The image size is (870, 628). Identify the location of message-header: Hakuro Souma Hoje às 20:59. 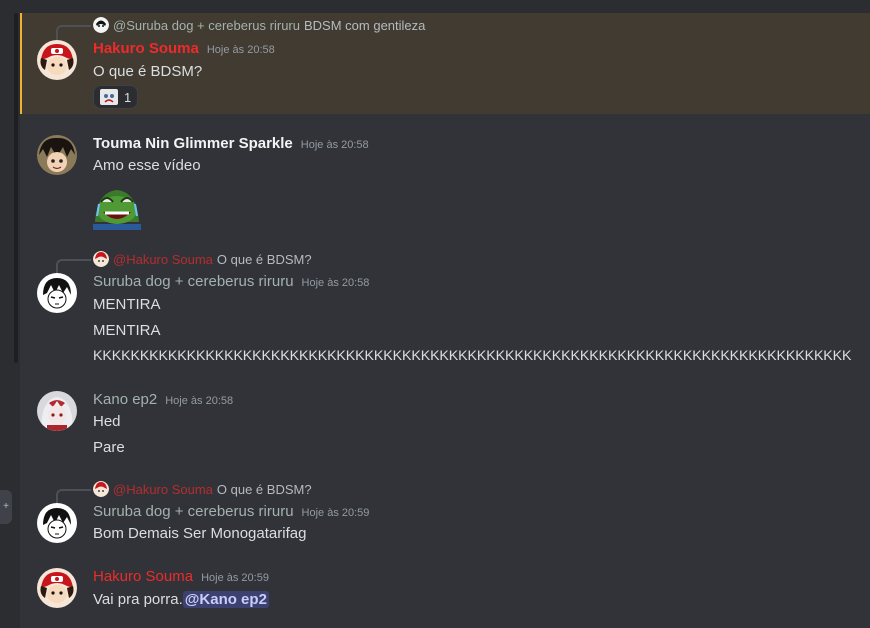
(181, 576).